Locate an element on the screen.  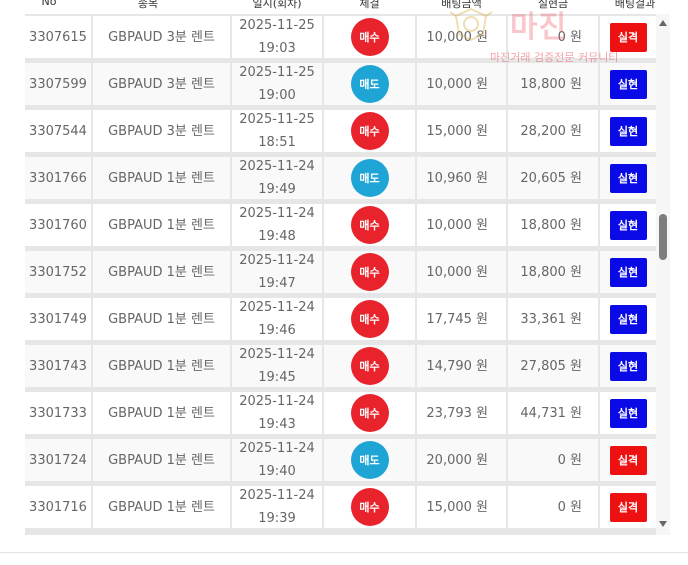
cell-date-time: 18:51 is located at coordinates (277, 142).